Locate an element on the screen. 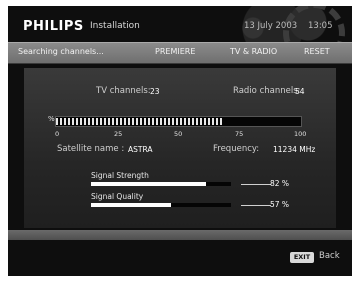  scale-tick-75: 75 is located at coordinates (239, 134).